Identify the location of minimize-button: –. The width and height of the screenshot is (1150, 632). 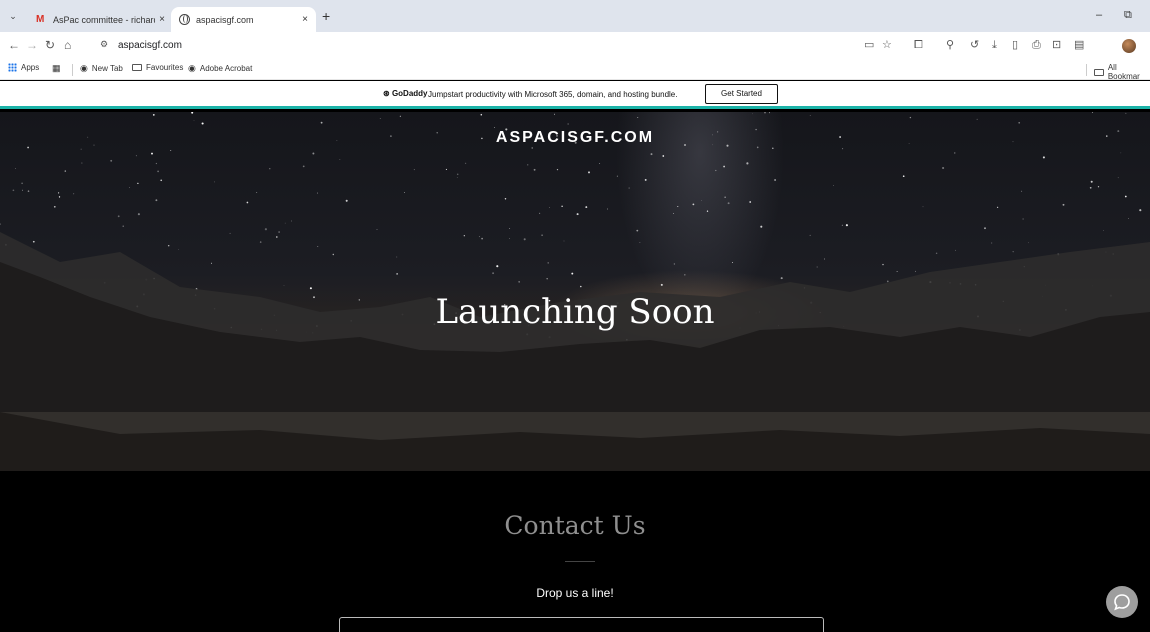
(1099, 15).